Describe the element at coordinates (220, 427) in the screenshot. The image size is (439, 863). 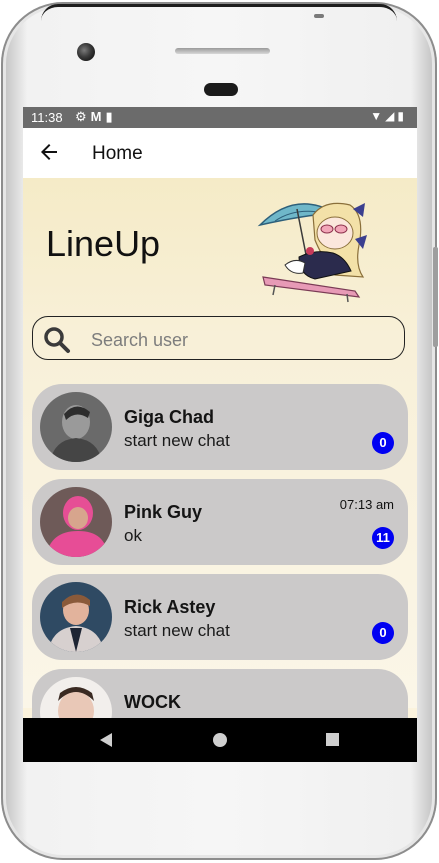
I see `chat-item-giga-chad: Giga Chad start new chat 0` at that location.